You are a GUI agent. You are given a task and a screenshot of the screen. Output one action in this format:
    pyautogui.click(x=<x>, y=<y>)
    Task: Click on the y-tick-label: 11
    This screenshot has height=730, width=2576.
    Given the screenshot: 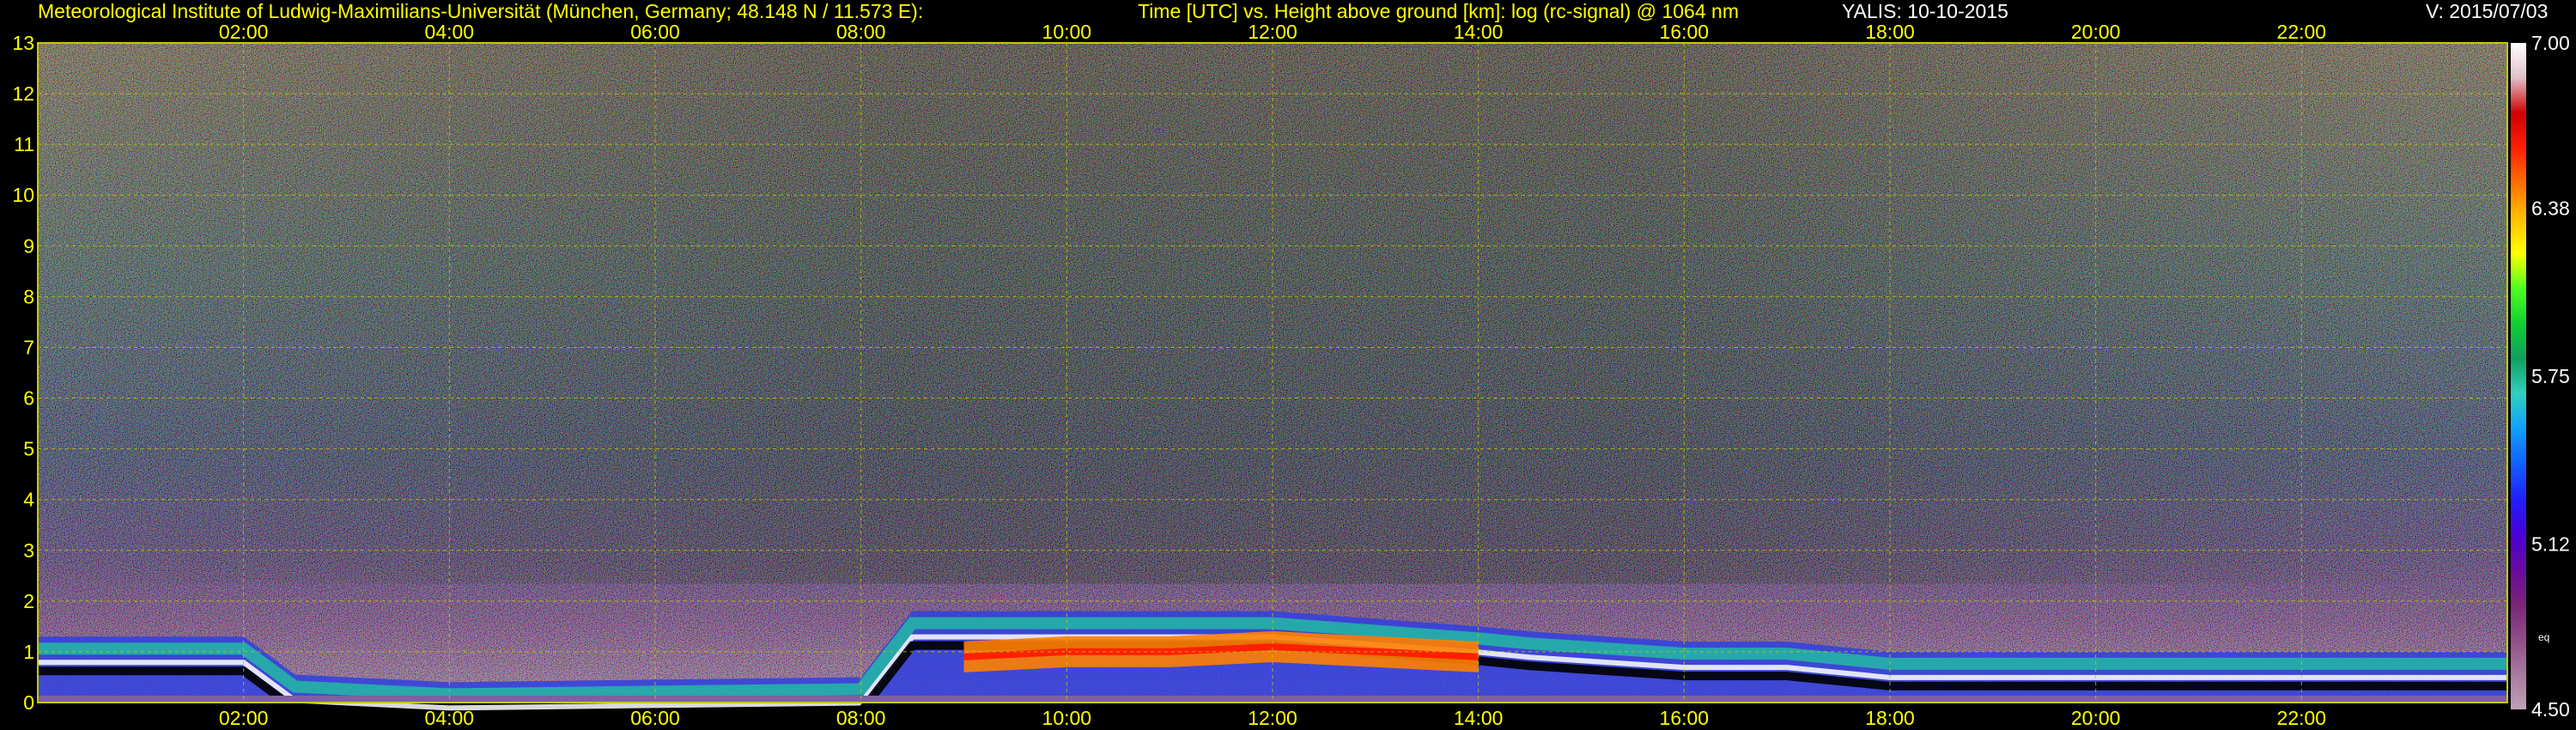 What is the action you would take?
    pyautogui.click(x=24, y=144)
    